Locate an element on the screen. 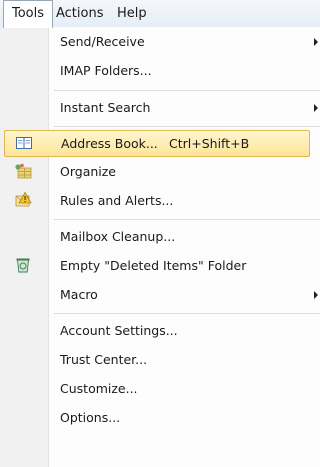 The image size is (320, 467). menu-item-label: Organize is located at coordinates (88, 171).